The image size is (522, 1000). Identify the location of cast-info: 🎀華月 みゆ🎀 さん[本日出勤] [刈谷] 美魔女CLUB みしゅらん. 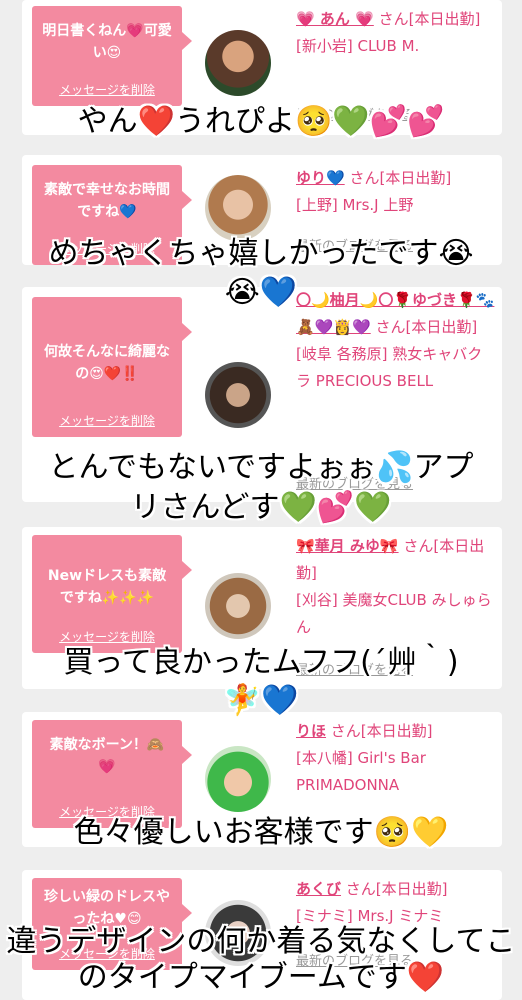
(396, 587).